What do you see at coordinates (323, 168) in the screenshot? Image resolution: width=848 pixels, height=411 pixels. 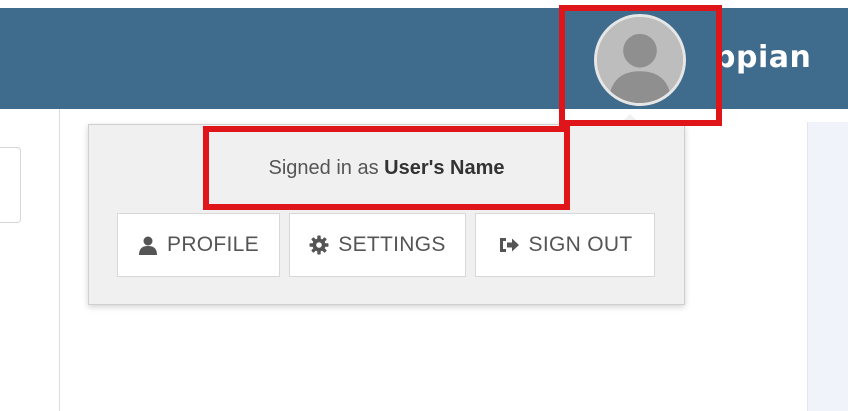 I see `signed-in-prefix: Signed in as` at bounding box center [323, 168].